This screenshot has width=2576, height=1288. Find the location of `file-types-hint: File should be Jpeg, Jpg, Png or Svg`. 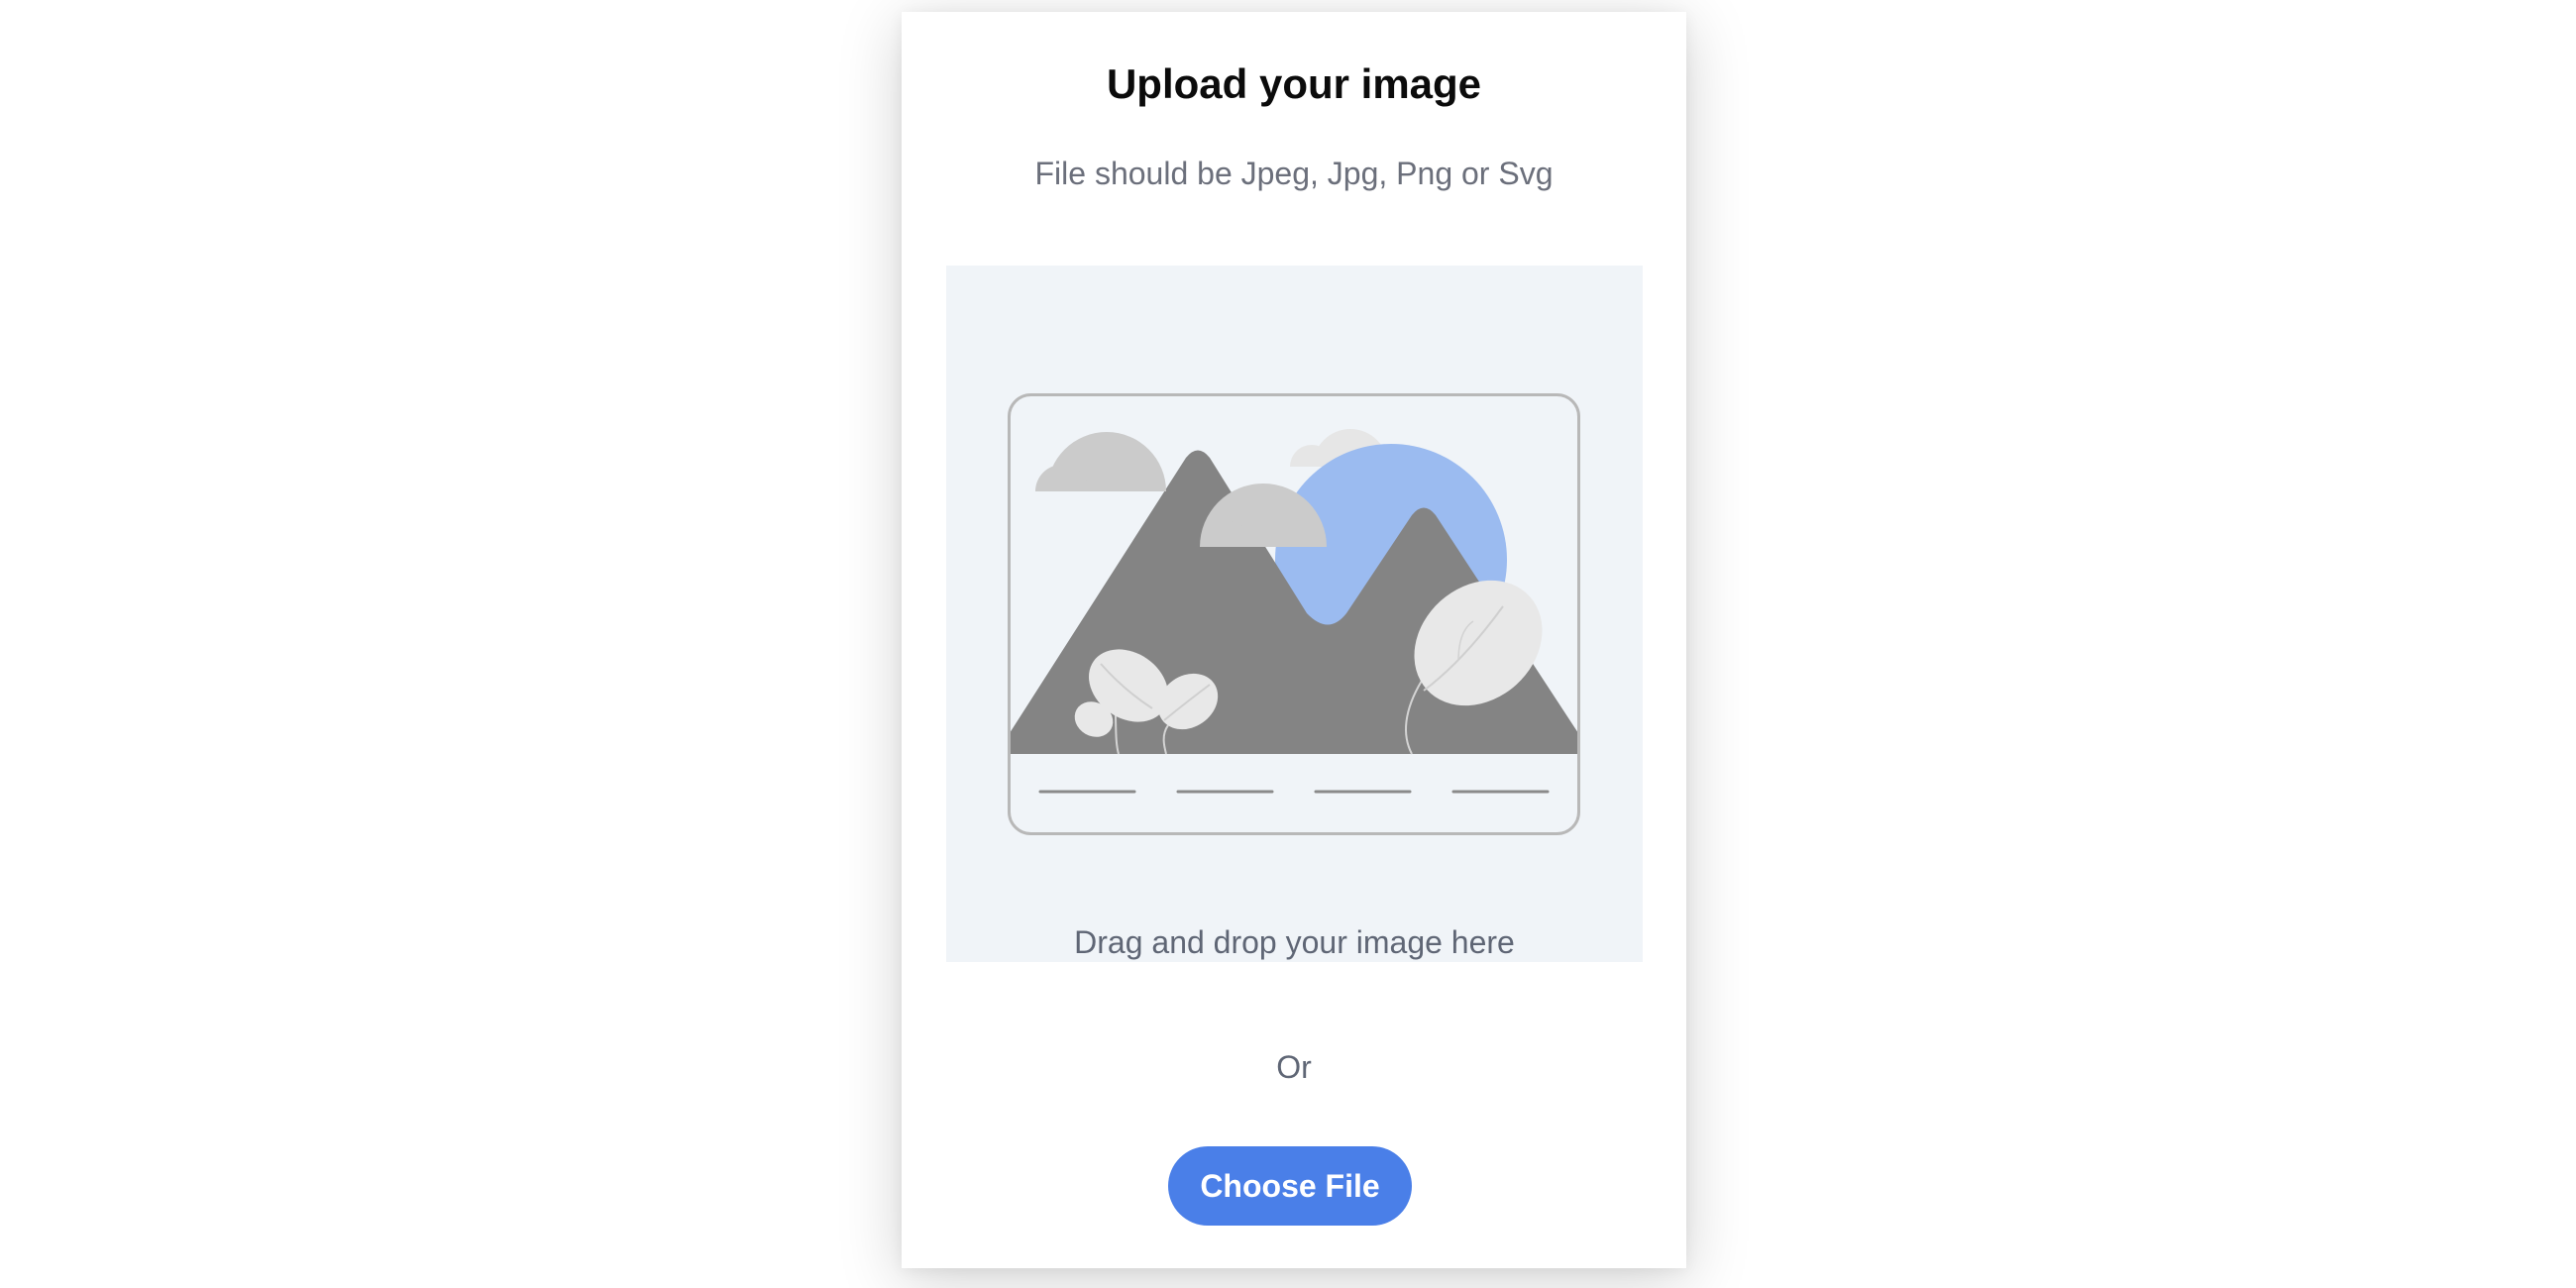

file-types-hint: File should be Jpeg, Jpg, Png or Svg is located at coordinates (1294, 173).